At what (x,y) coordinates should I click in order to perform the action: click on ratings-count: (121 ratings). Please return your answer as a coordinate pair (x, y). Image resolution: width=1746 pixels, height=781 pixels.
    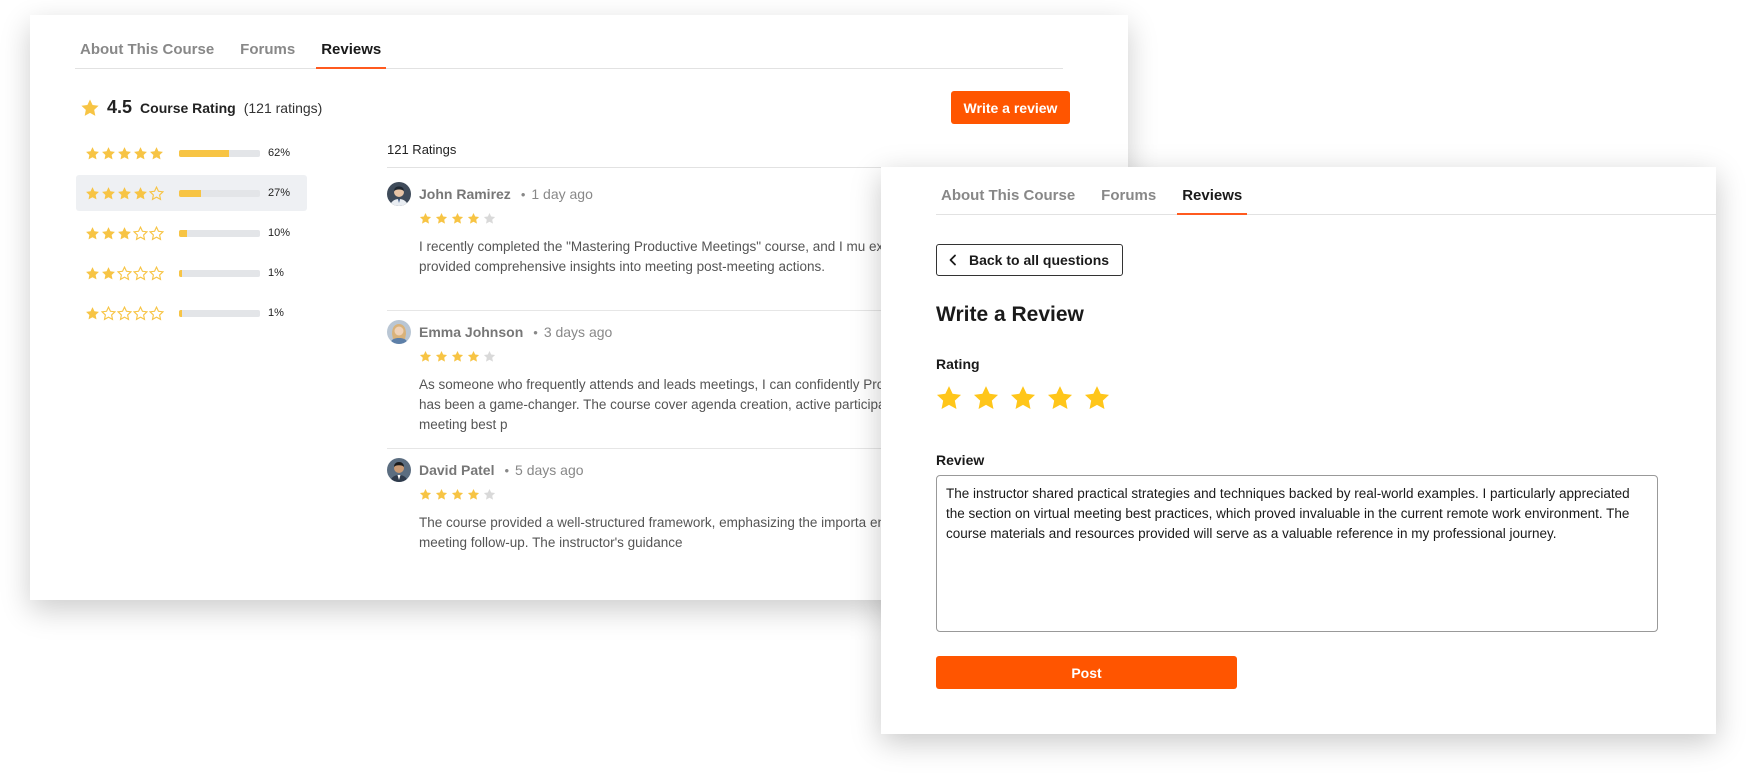
    Looking at the image, I should click on (283, 107).